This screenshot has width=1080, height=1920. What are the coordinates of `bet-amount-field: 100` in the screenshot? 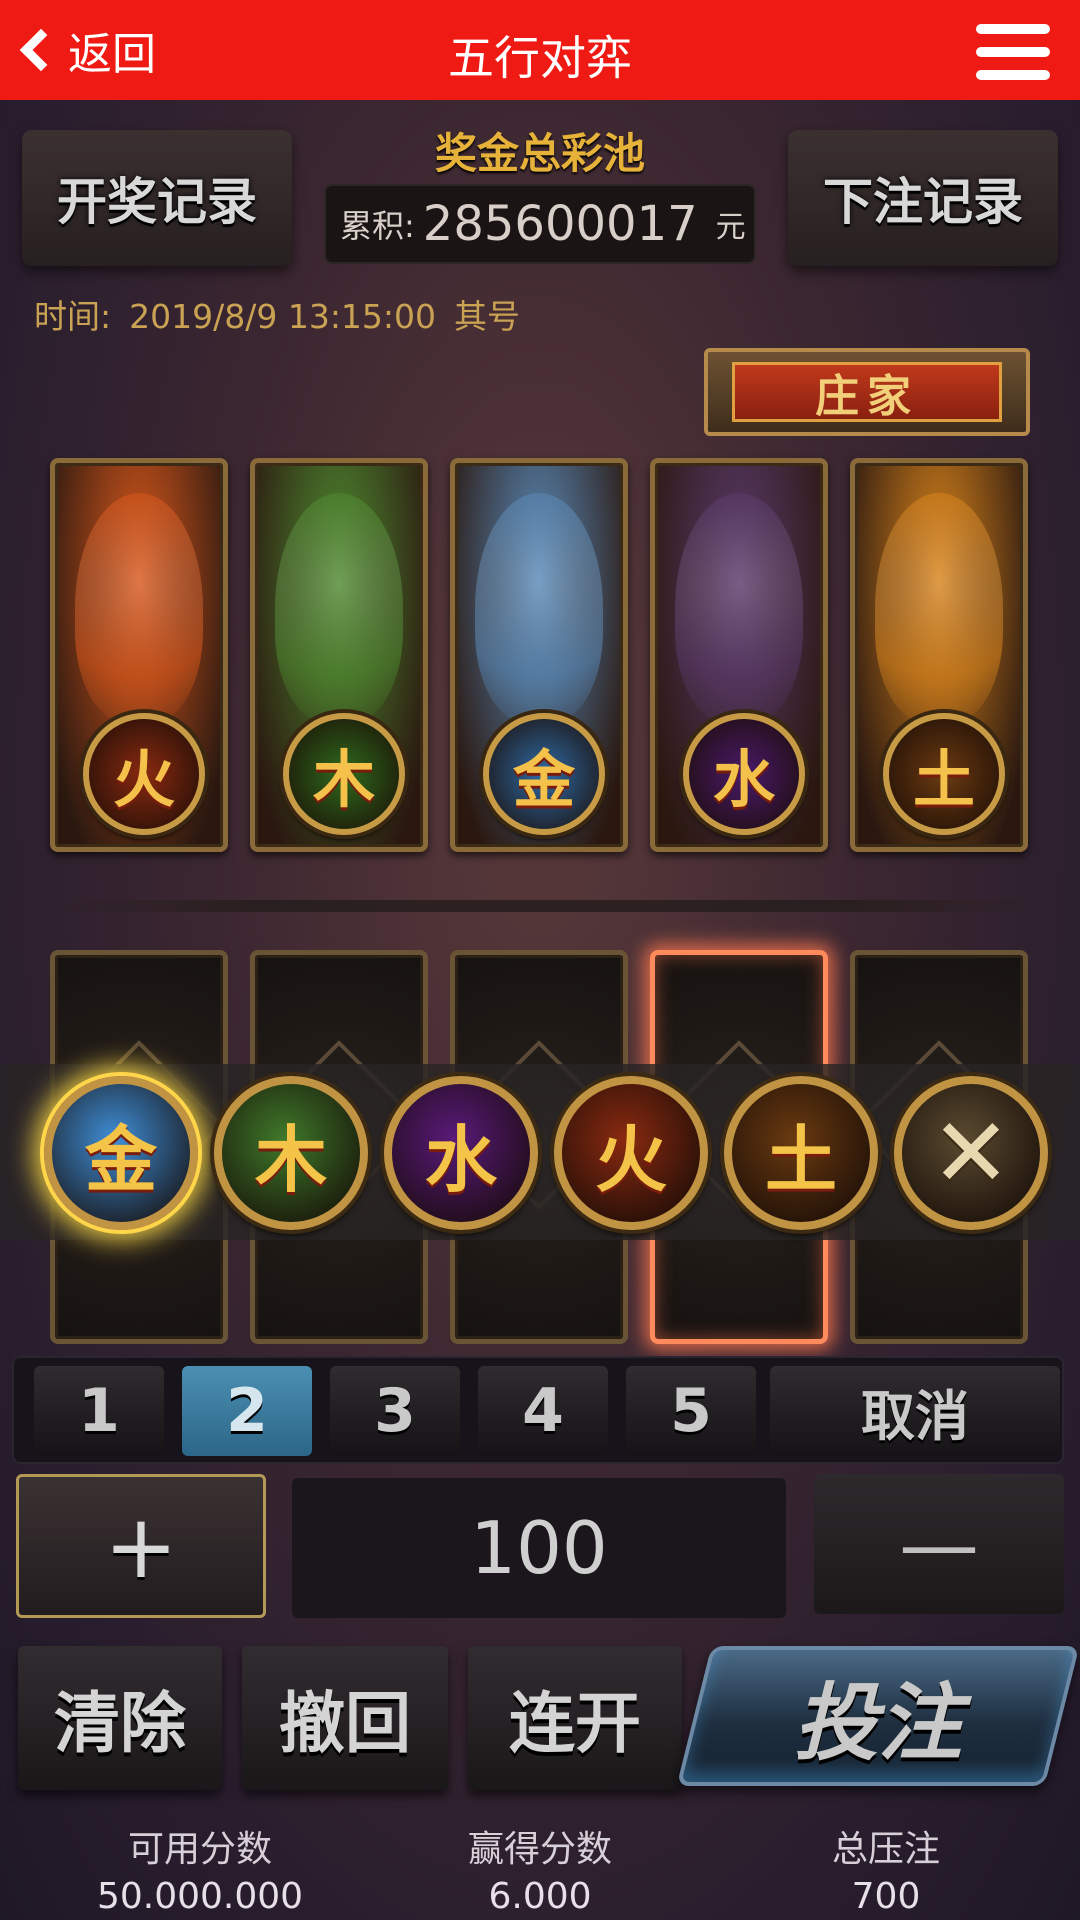 It's located at (539, 1548).